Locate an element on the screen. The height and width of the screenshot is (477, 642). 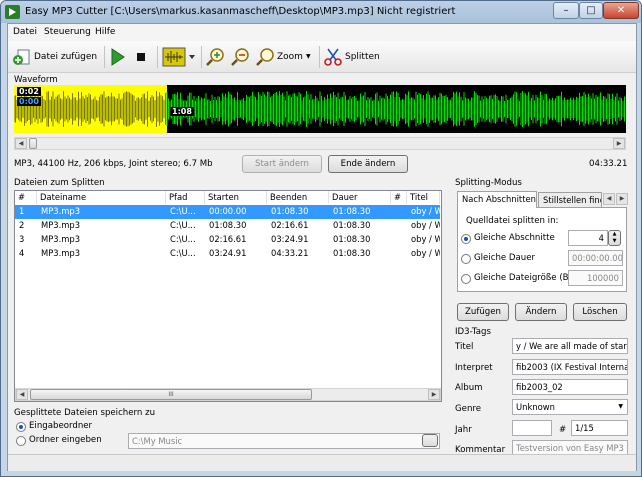
edit-button: Ändern is located at coordinates (541, 312).